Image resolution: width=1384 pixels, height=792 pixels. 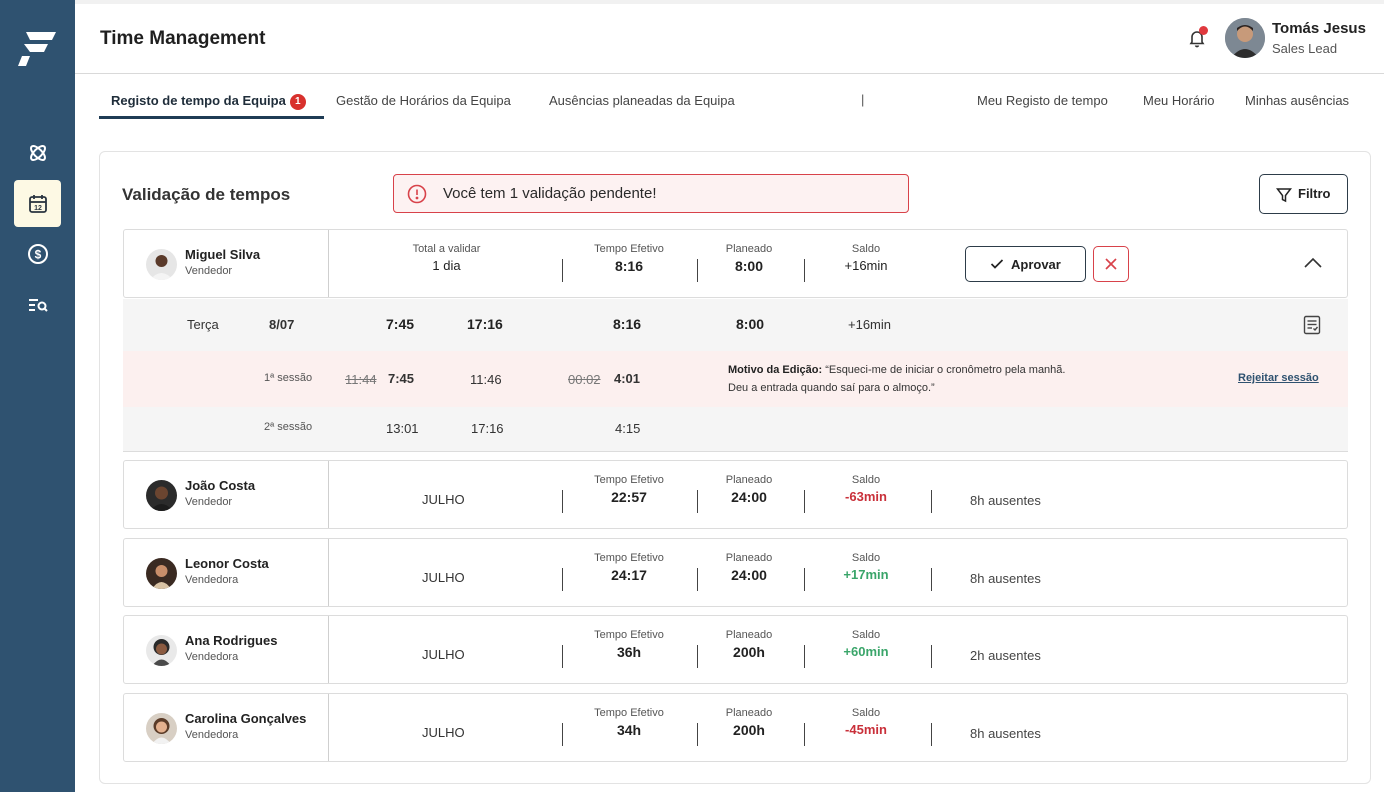 What do you see at coordinates (37, 396) in the screenshot?
I see `sidebar: 12 $` at bounding box center [37, 396].